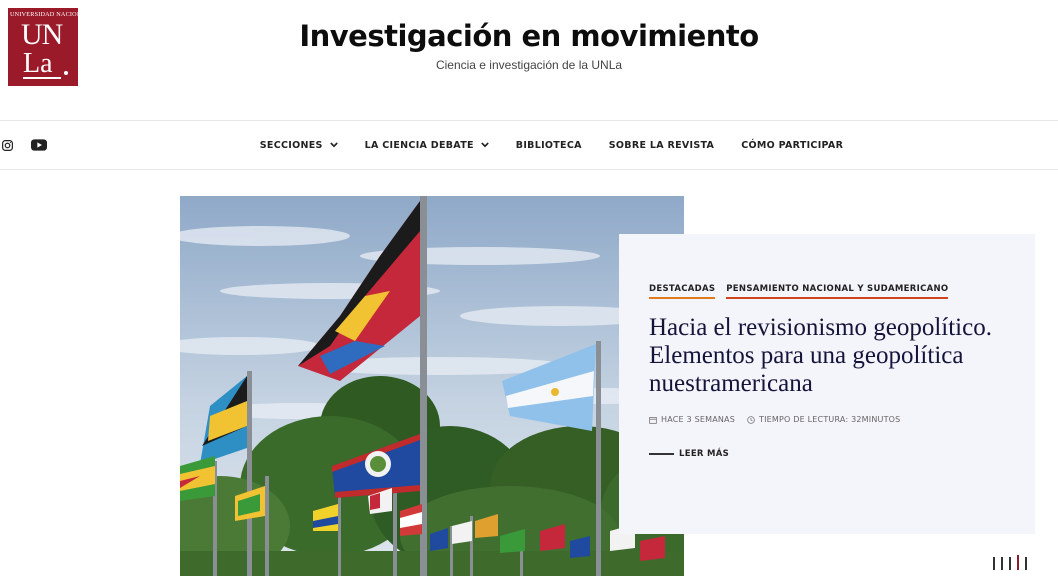 The height and width of the screenshot is (576, 1058). Describe the element at coordinates (837, 291) in the screenshot. I see `category-pensamiento-nacional: PENSAMIENTO NACIONAL Y SUDAMERICANO` at that location.